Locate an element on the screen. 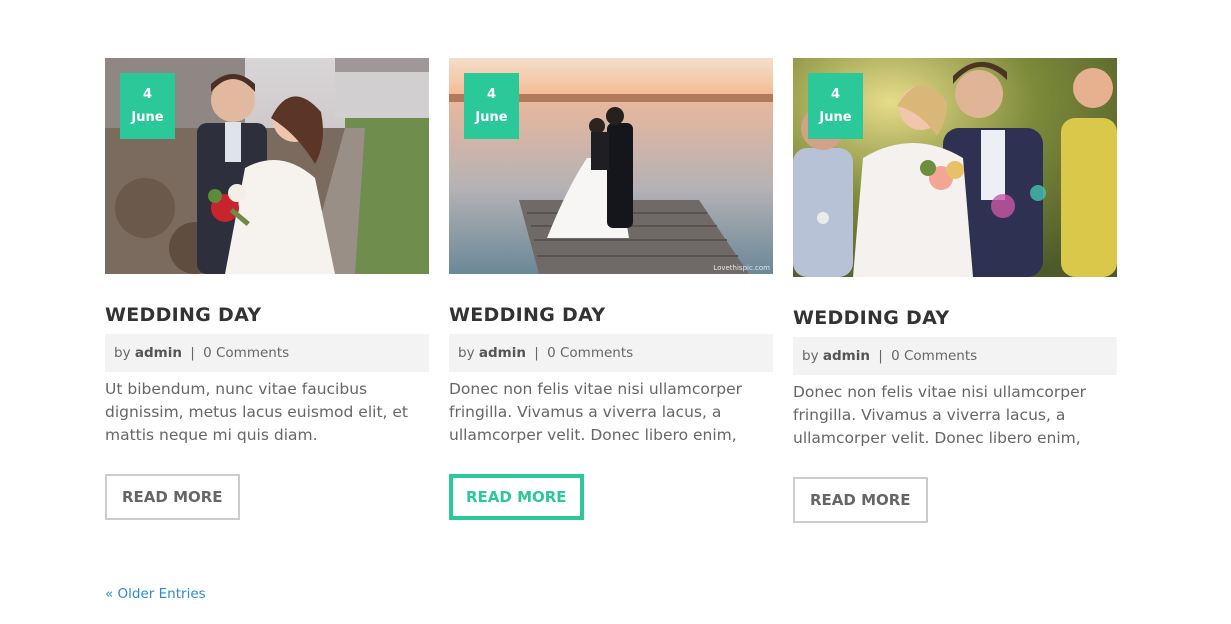 Image resolution: width=1231 pixels, height=624 pixels. post-thumbnail-couple-kiss: 4 June is located at coordinates (955, 167).